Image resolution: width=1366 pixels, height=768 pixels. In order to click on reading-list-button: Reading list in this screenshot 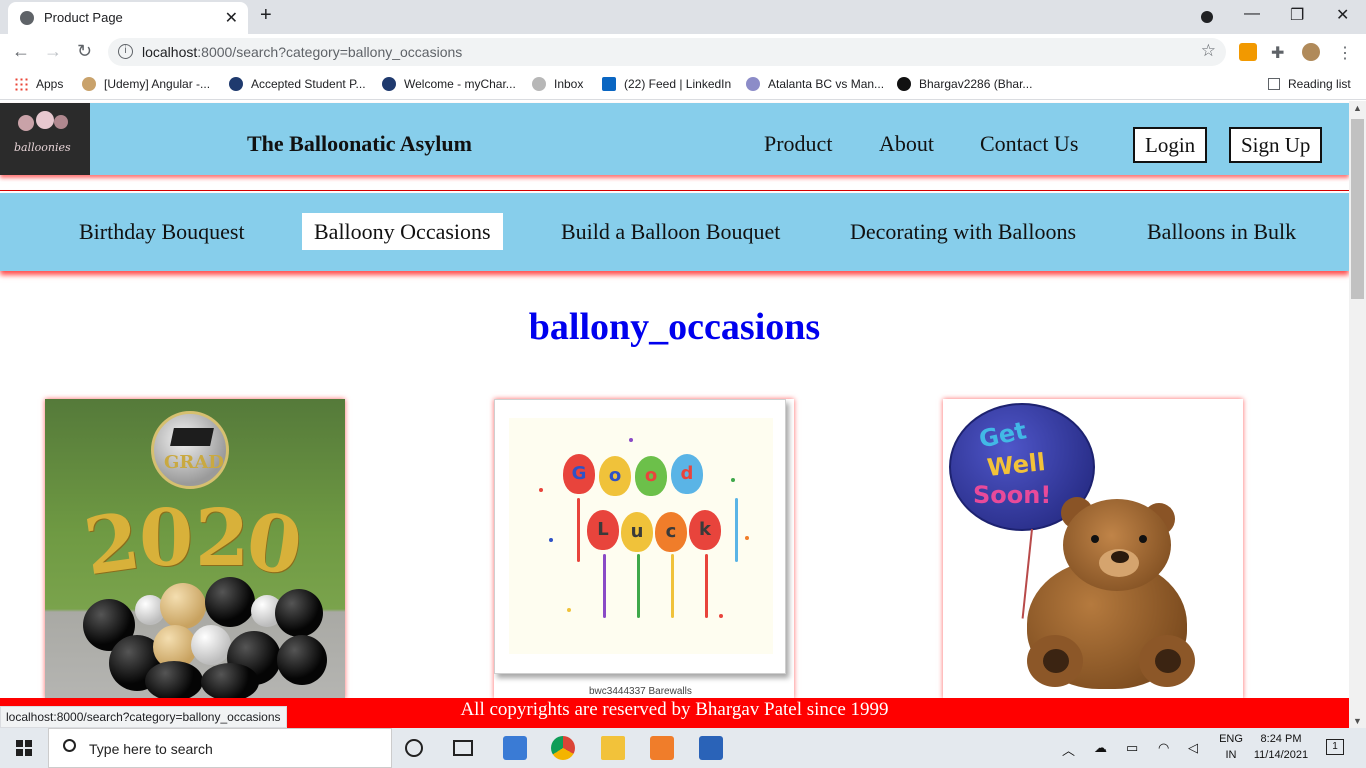, I will do `click(1309, 84)`.